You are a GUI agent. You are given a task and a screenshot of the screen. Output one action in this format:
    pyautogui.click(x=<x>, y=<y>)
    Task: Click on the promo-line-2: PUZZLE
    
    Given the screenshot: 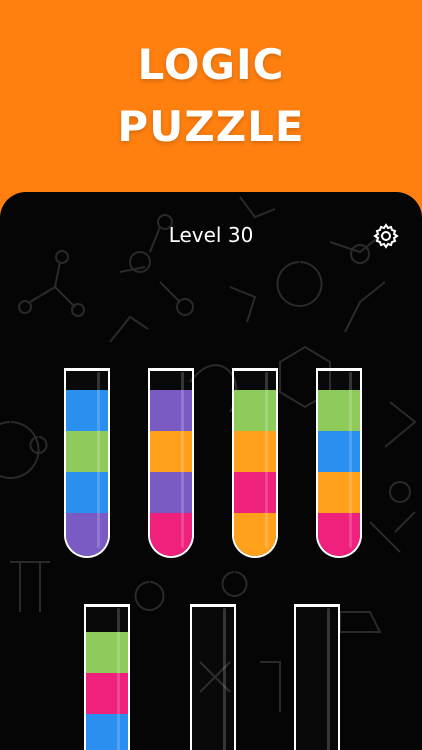 What is the action you would take?
    pyautogui.click(x=211, y=126)
    